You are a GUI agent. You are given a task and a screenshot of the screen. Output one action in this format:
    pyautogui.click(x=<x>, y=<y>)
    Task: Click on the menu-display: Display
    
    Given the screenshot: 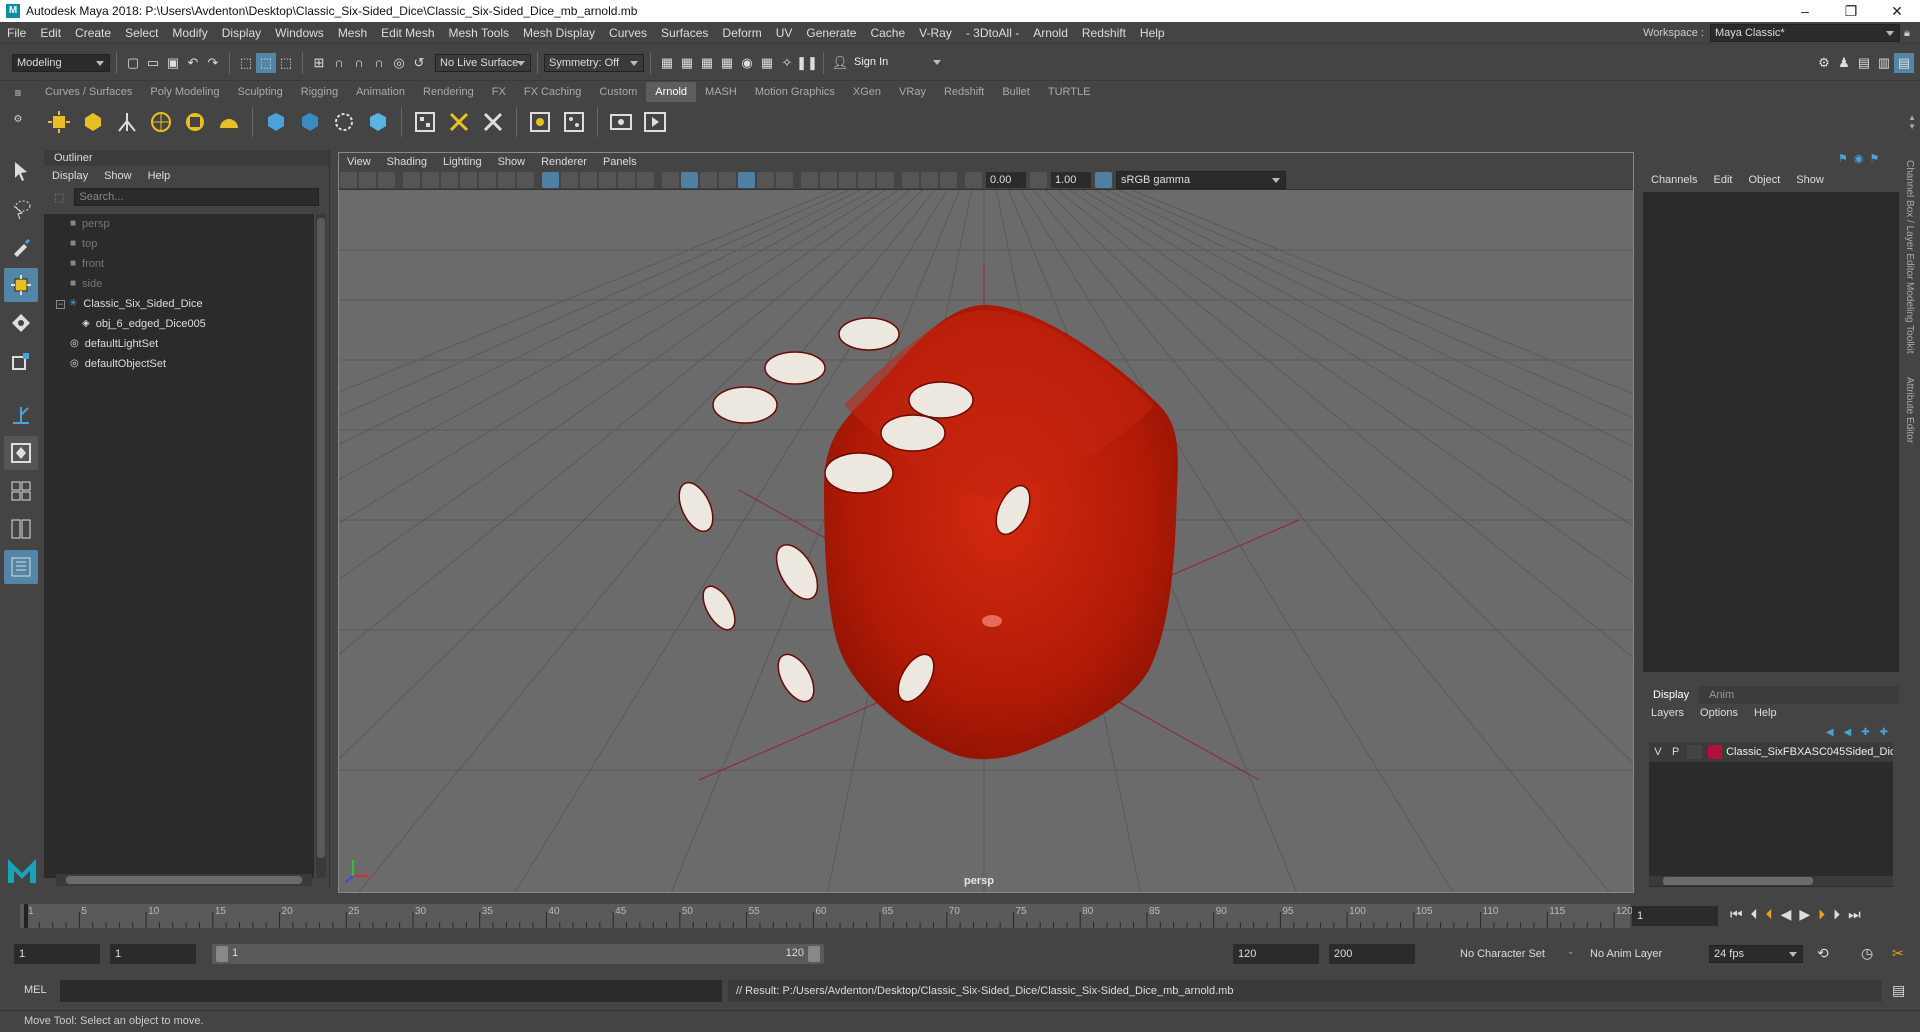 What is the action you would take?
    pyautogui.click(x=241, y=33)
    